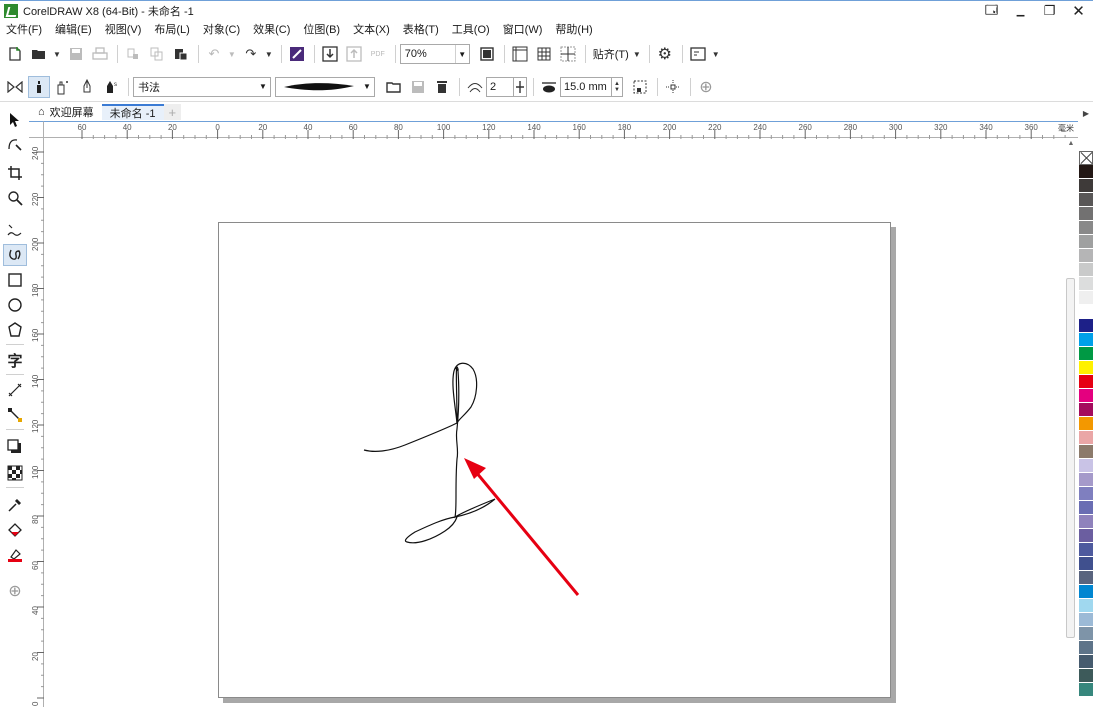  Describe the element at coordinates (39, 54) in the screenshot. I see `open-folder-icon` at that location.